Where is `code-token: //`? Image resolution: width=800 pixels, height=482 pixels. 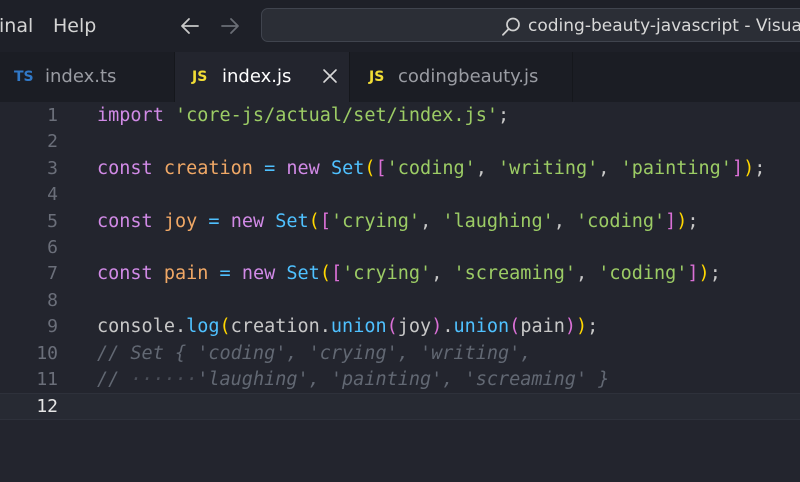 code-token: // is located at coordinates (114, 379).